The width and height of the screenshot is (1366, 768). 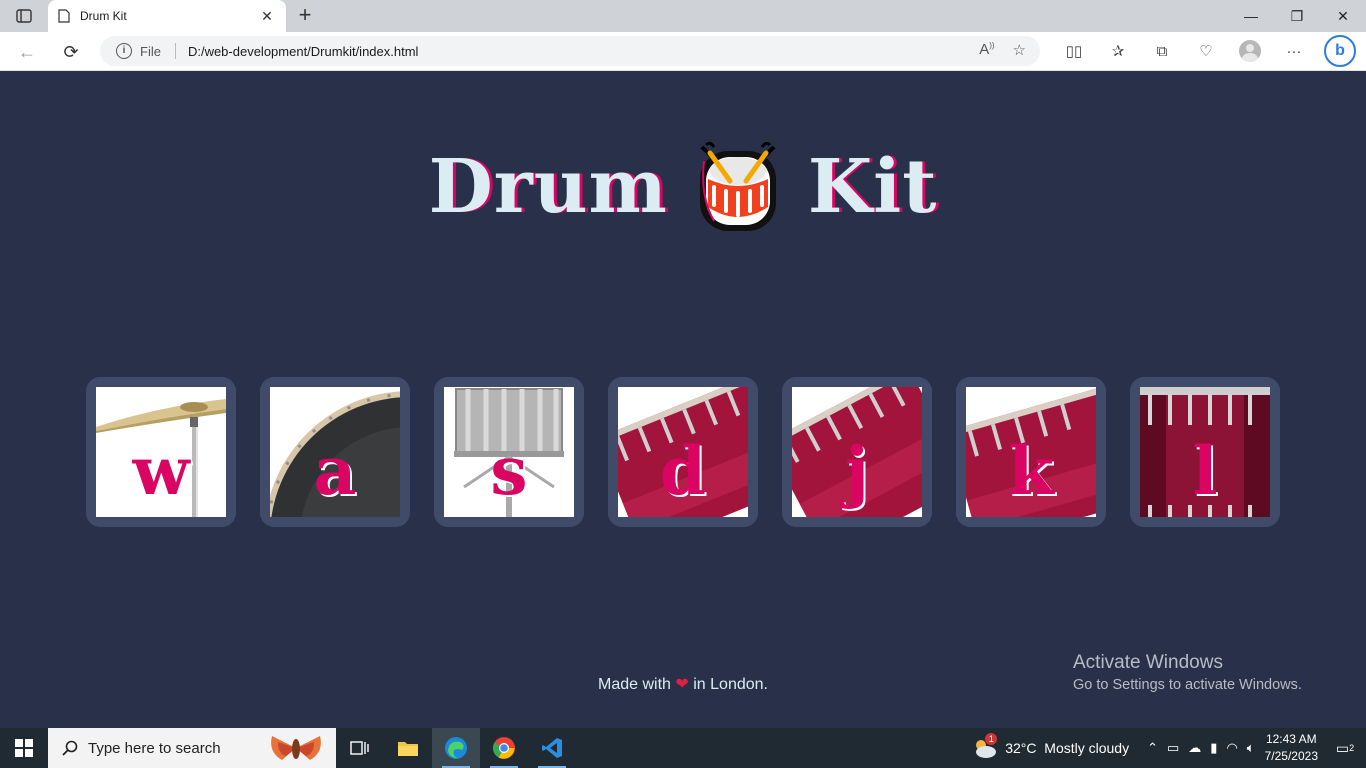 What do you see at coordinates (1087, 748) in the screenshot?
I see `weather-desc: Mostly cloudy` at bounding box center [1087, 748].